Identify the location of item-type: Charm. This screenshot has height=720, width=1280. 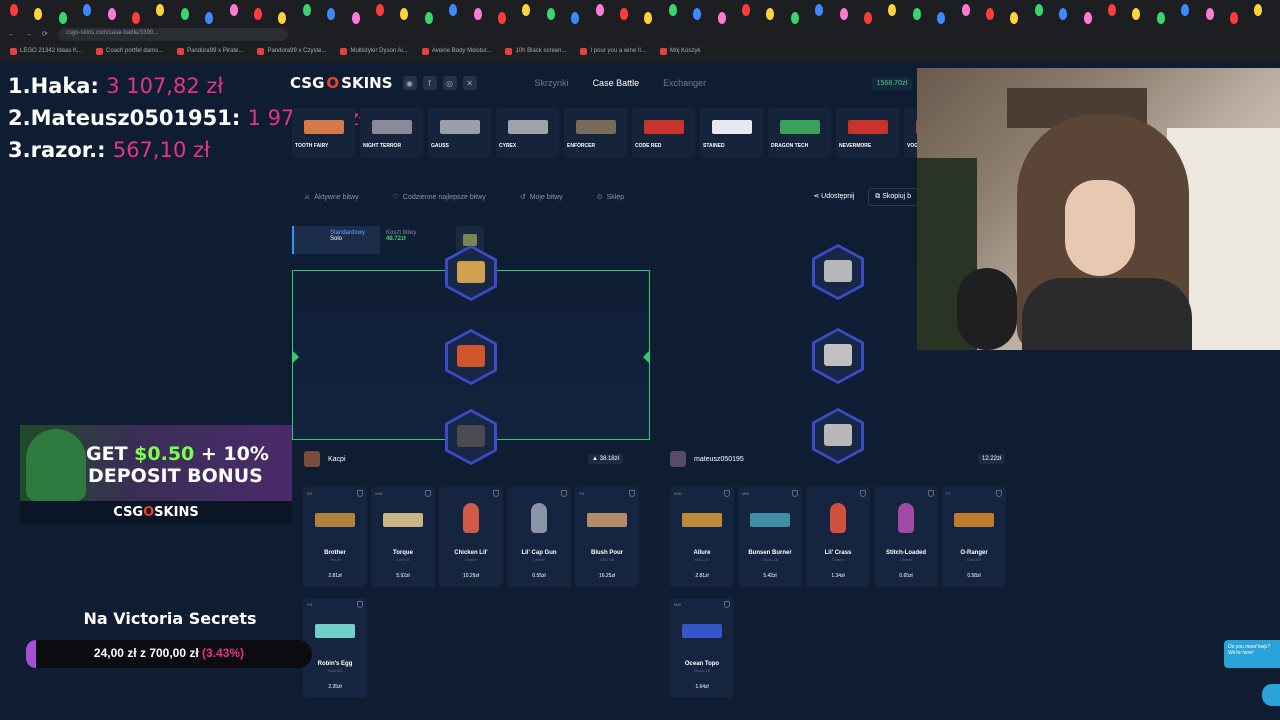
(837, 559).